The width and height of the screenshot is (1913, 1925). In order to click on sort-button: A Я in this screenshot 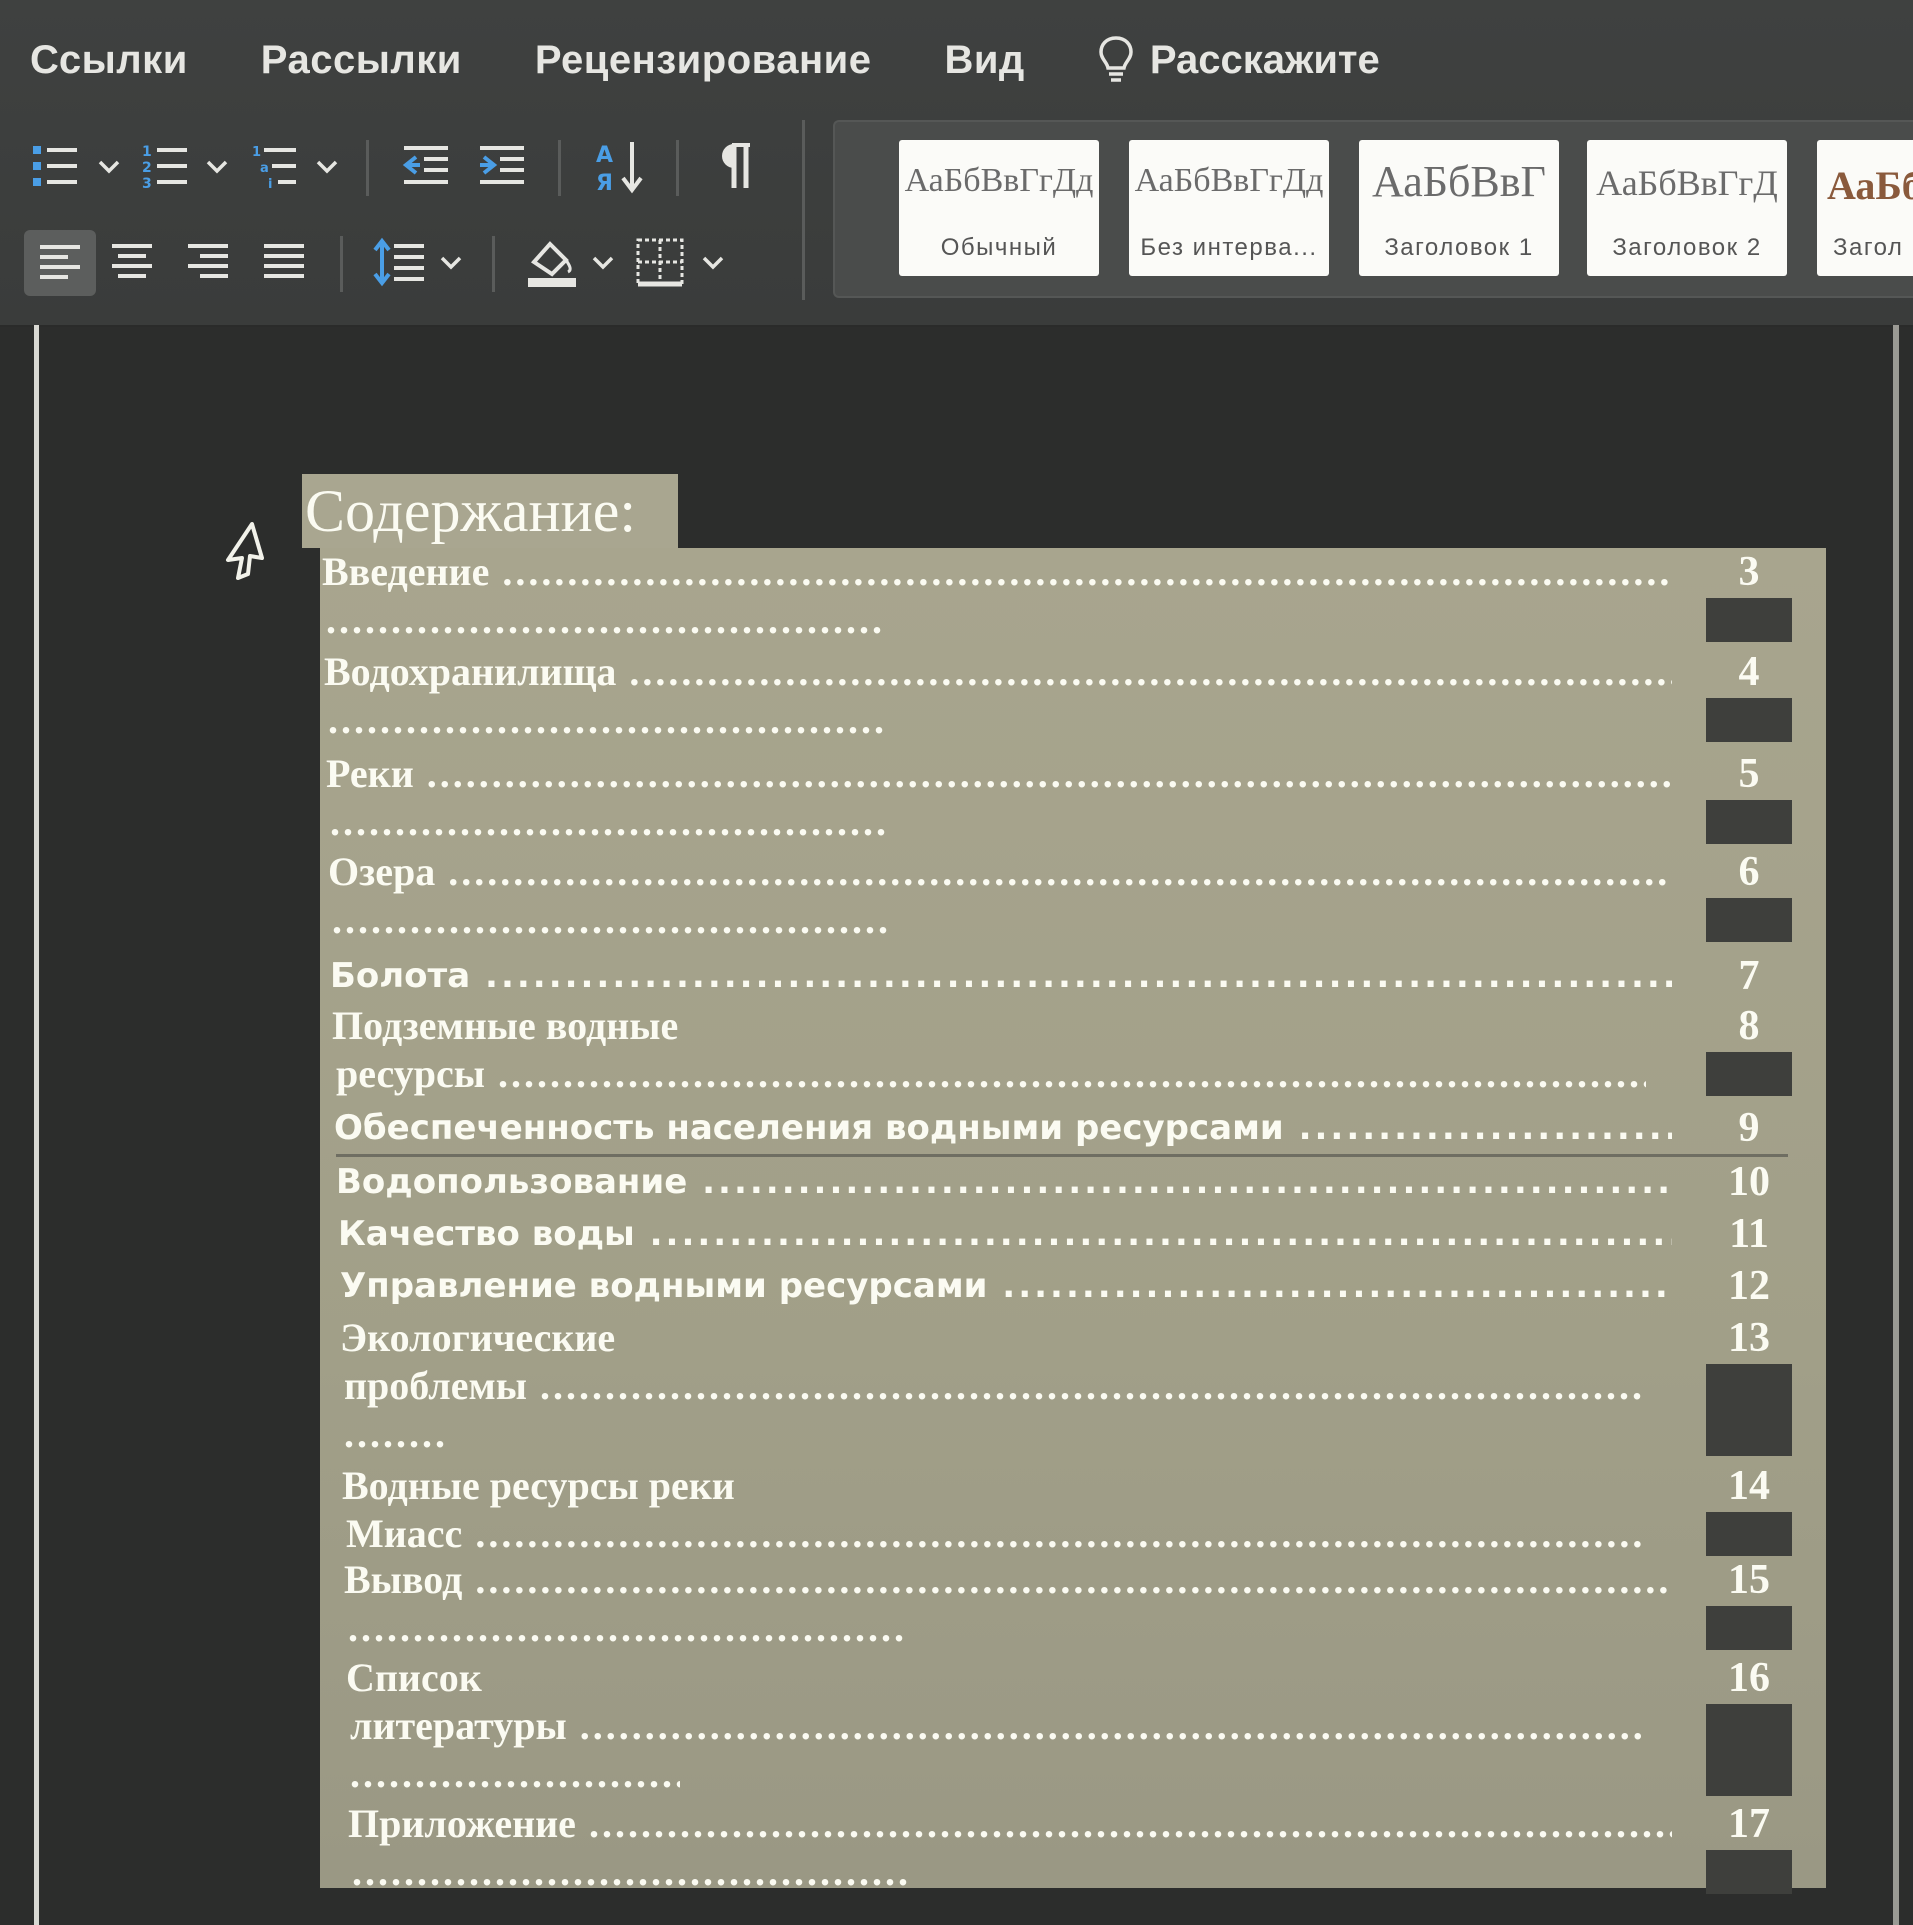, I will do `click(620, 167)`.